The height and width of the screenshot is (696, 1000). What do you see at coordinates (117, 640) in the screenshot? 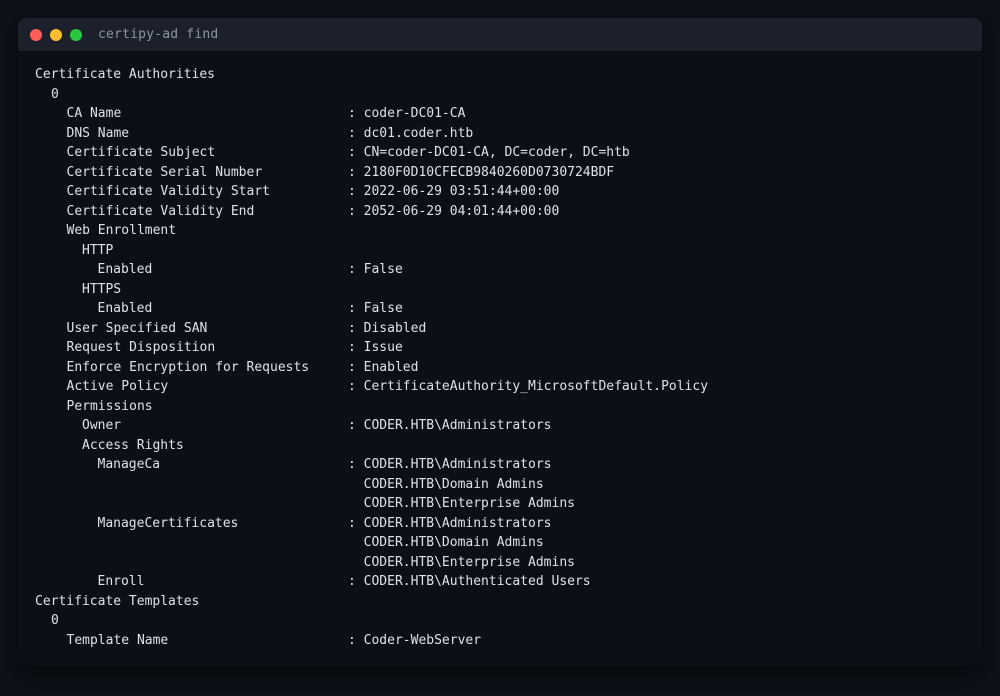
I see `output-line-key: Template Name` at bounding box center [117, 640].